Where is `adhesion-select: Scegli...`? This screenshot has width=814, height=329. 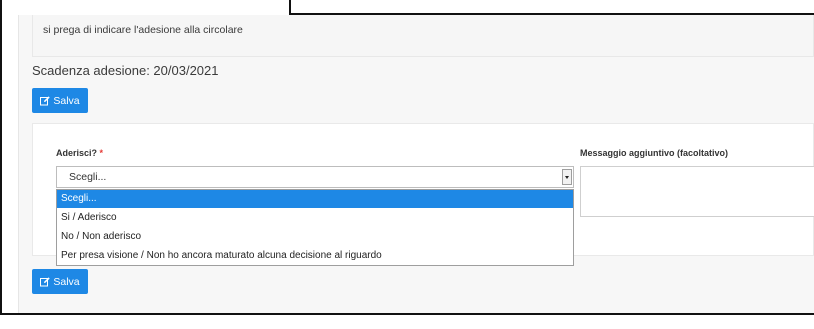 adhesion-select: Scegli... is located at coordinates (315, 177).